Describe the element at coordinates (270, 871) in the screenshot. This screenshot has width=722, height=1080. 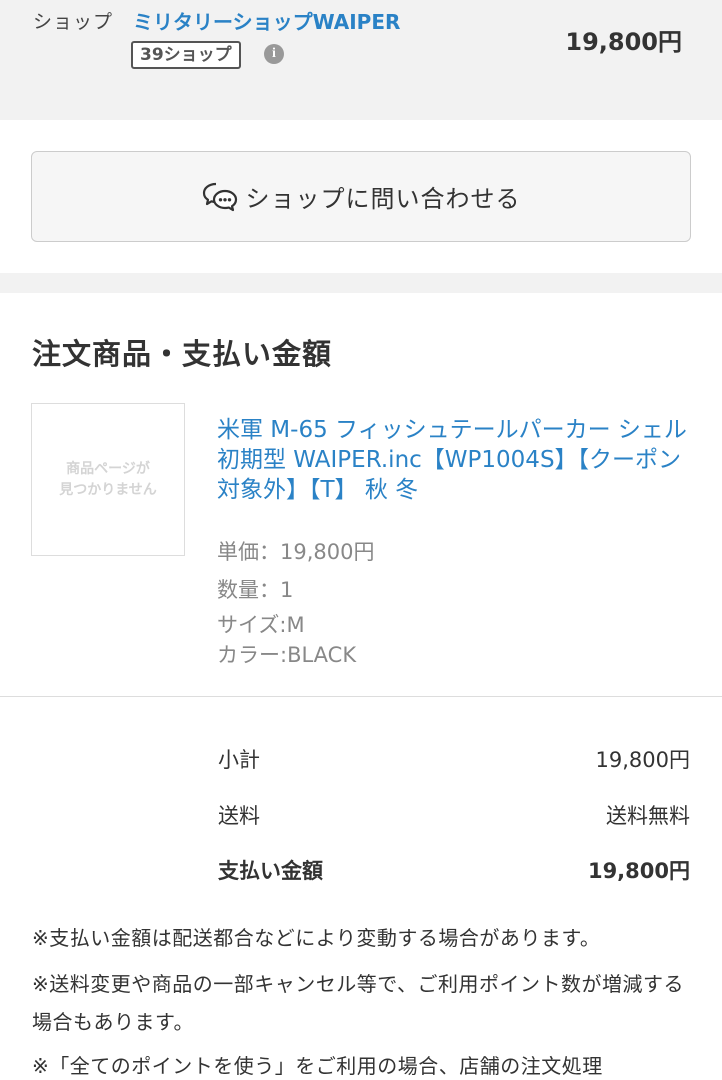
I see `total-label: 支払い金額` at that location.